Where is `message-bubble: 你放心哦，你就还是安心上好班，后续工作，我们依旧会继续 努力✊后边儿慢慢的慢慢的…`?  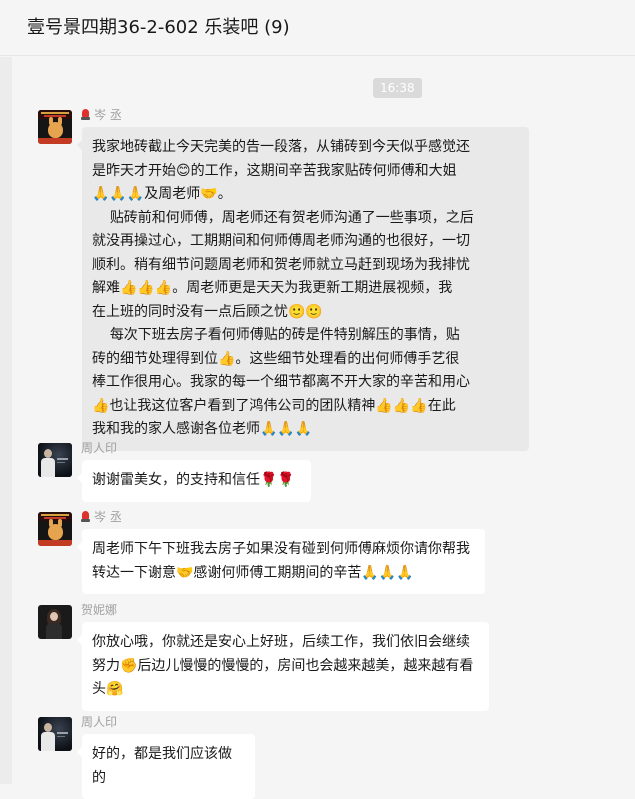 message-bubble: 你放心哦，你就还是安心上好班，后续工作，我们依旧会继续 努力✊后边儿慢慢的慢慢的… is located at coordinates (283, 666).